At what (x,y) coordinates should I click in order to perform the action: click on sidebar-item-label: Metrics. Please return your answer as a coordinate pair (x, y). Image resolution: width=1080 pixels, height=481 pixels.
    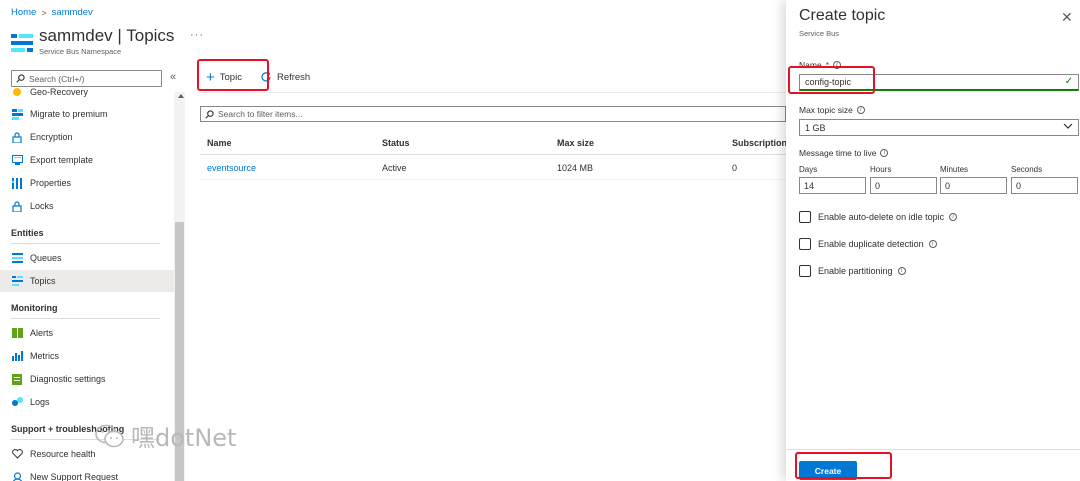
    Looking at the image, I should click on (44, 356).